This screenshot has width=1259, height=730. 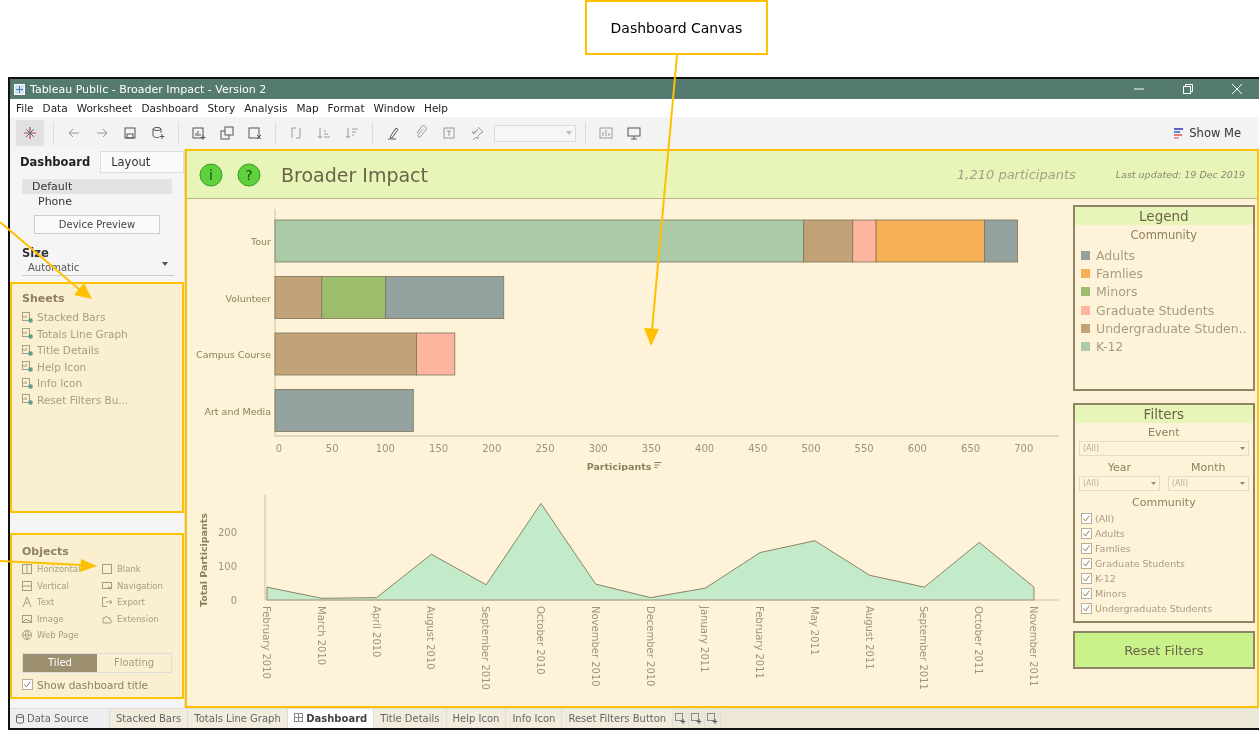 I want to click on menu-item: Worksheet, so click(x=104, y=108).